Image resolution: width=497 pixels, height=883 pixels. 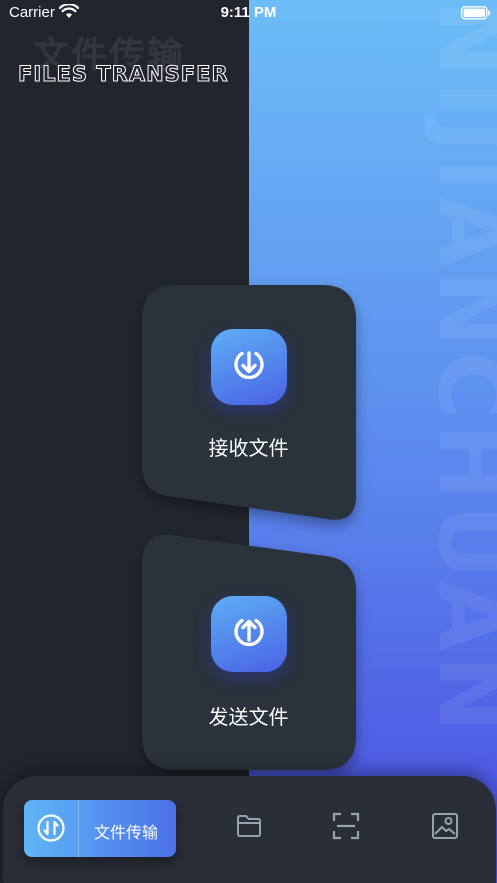 I want to click on send-files-label: 发送文件, so click(x=248, y=718).